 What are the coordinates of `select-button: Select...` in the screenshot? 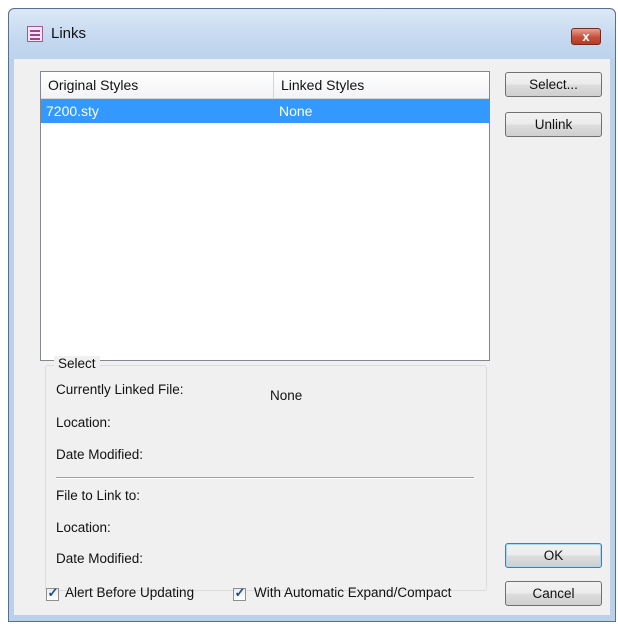 It's located at (553, 84).